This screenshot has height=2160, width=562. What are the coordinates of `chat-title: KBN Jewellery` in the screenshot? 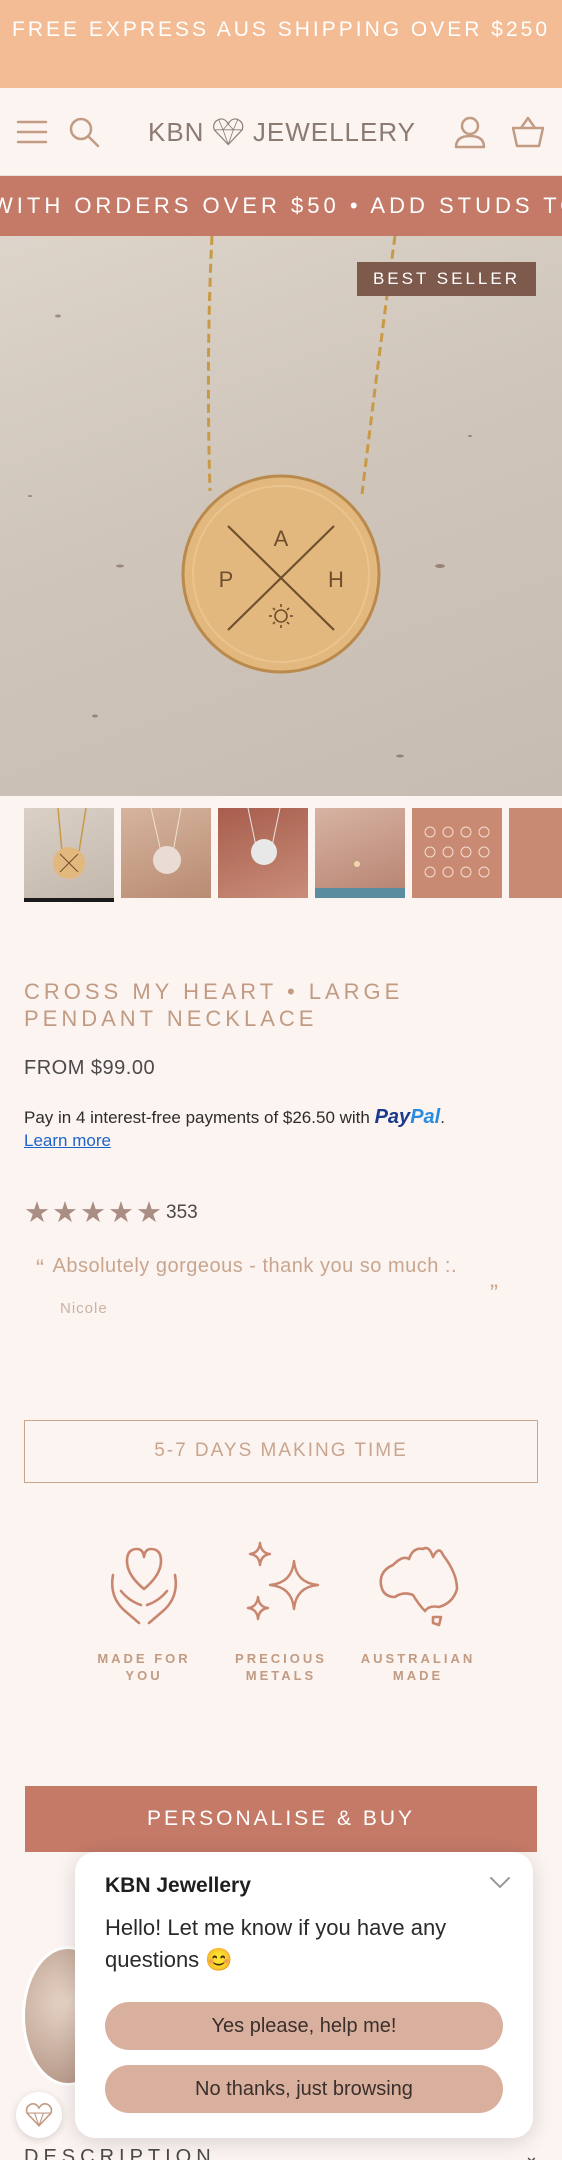 It's located at (178, 1885).